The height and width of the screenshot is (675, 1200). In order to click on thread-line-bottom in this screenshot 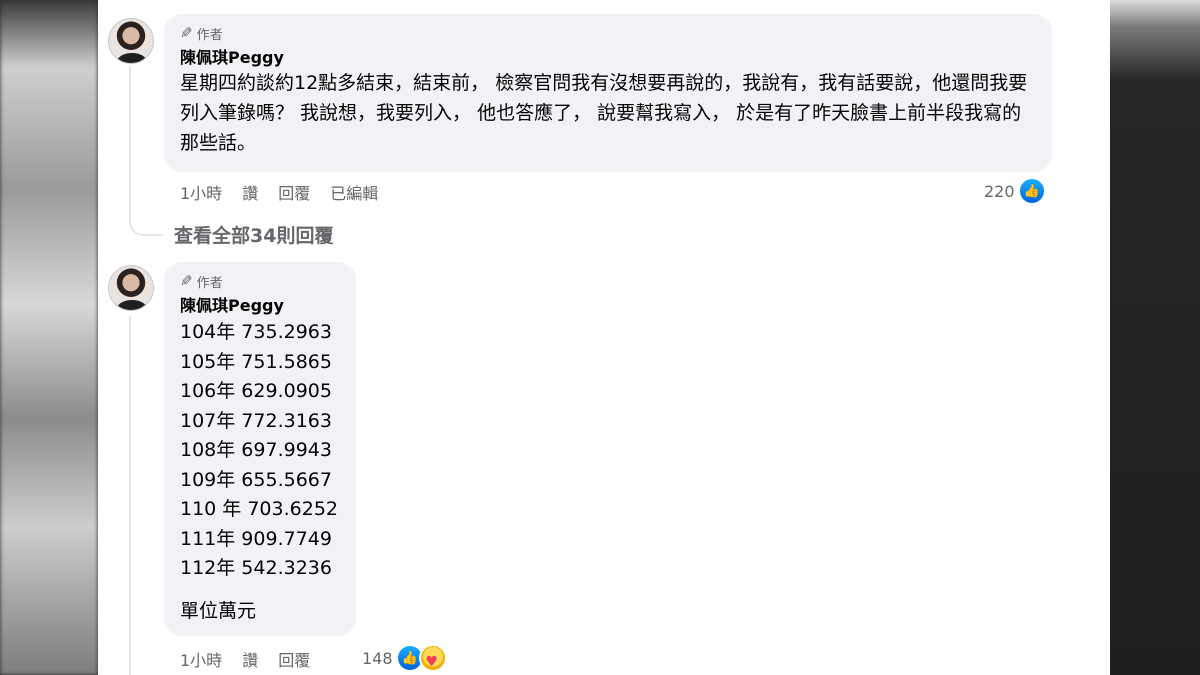, I will do `click(130, 495)`.